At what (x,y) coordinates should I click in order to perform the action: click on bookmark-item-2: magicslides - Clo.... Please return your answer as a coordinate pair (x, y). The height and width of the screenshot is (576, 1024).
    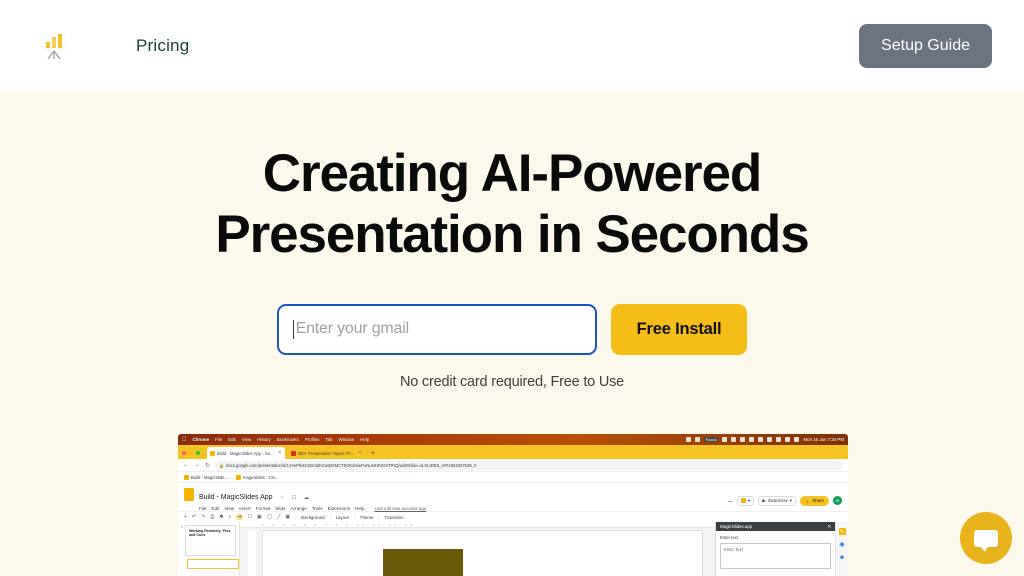
    Looking at the image, I should click on (257, 477).